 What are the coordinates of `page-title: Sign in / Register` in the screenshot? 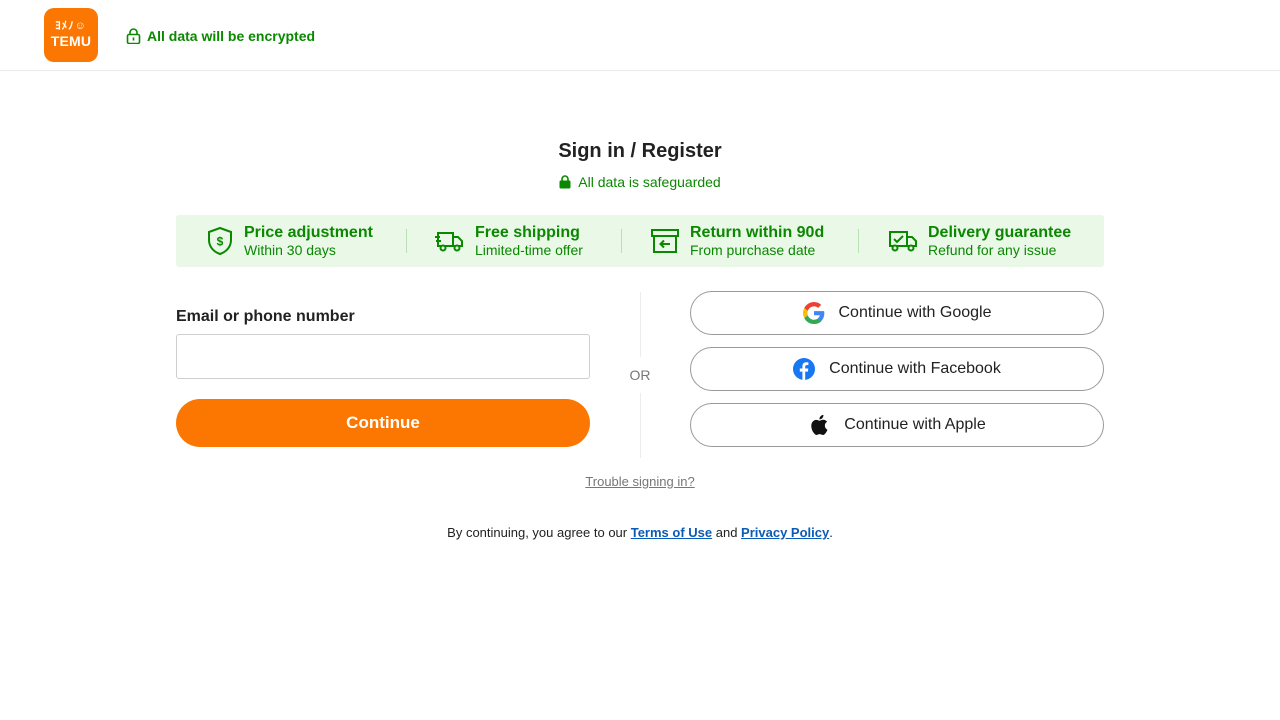 It's located at (640, 151).